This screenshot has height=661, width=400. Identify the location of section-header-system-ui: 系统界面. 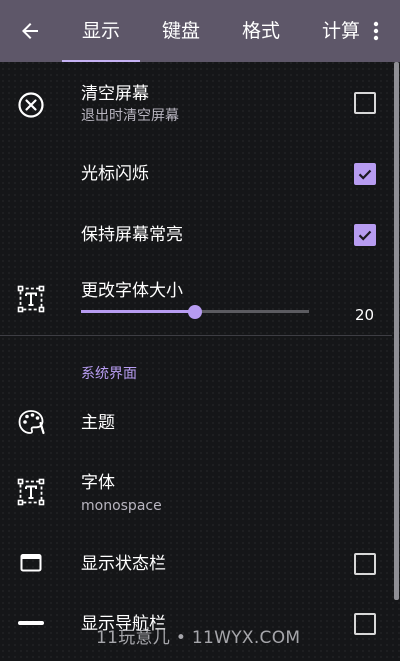
(109, 374).